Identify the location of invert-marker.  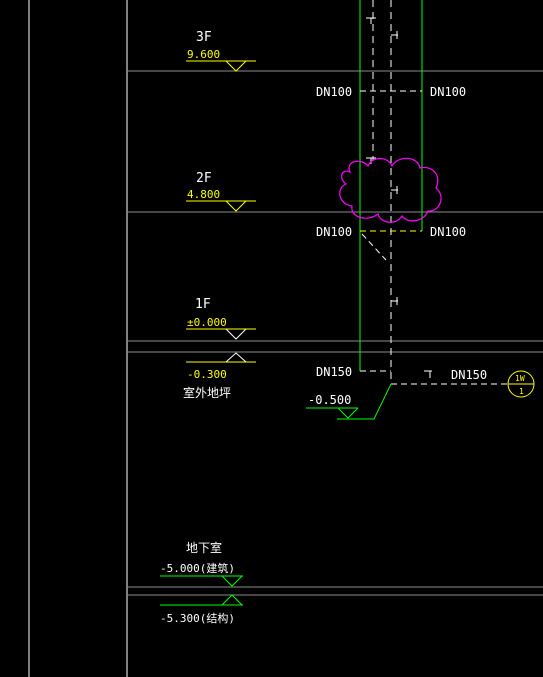
(348, 413).